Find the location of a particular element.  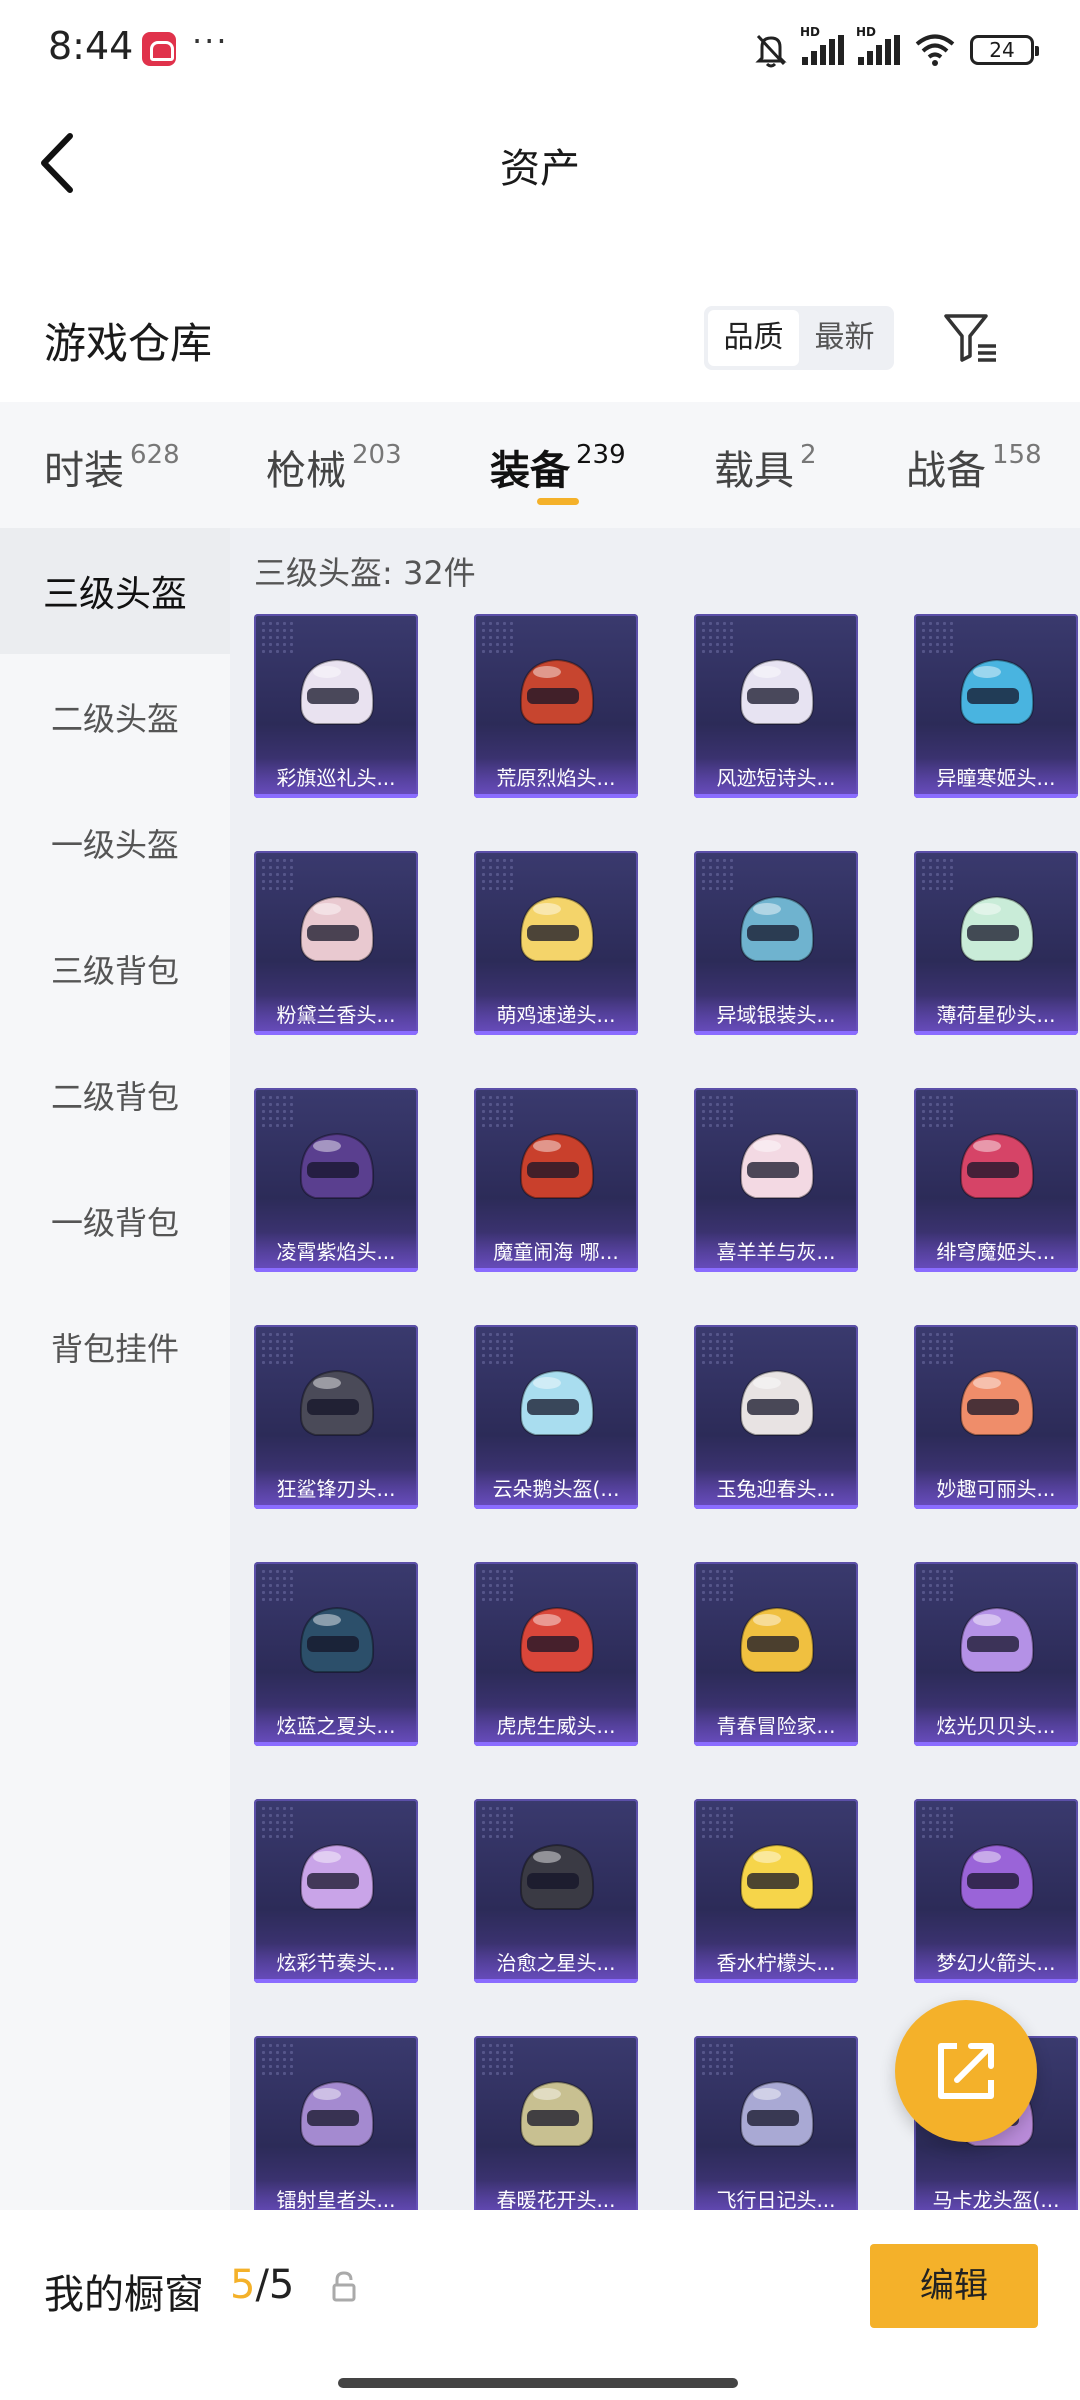

sort-newest-option: 最新 is located at coordinates (844, 338).